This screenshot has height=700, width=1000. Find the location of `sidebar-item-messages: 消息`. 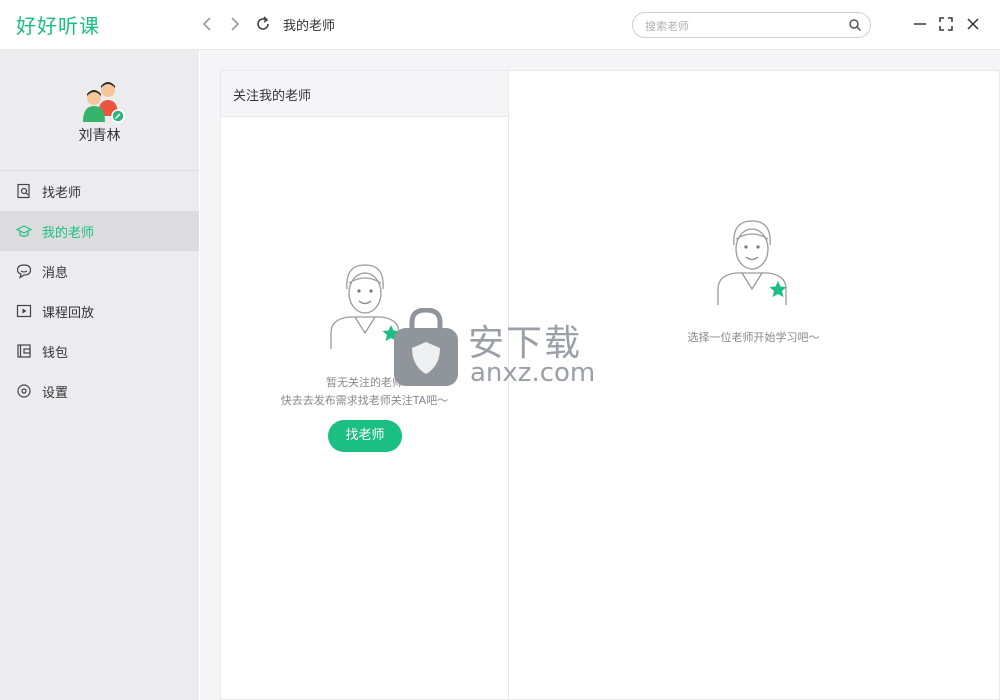

sidebar-item-messages: 消息 is located at coordinates (99, 271).